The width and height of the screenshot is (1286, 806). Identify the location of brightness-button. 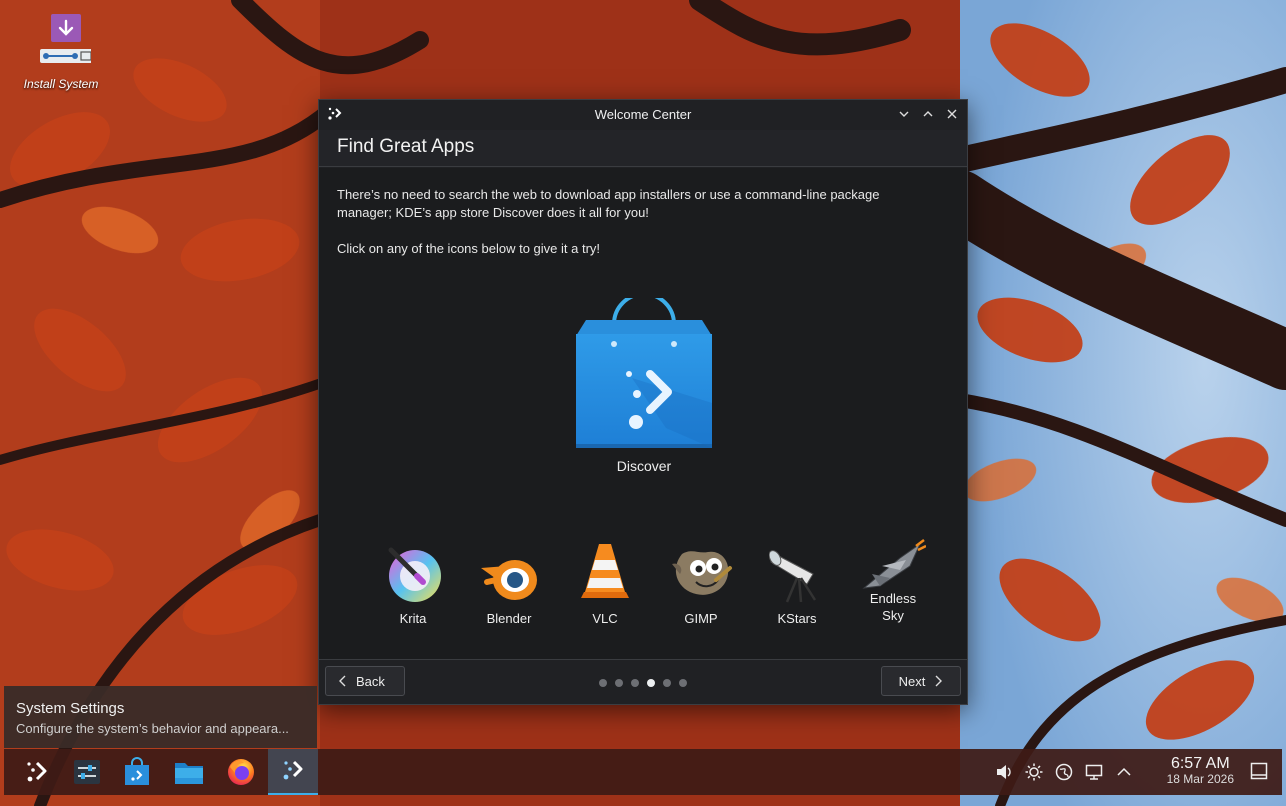
(1034, 772).